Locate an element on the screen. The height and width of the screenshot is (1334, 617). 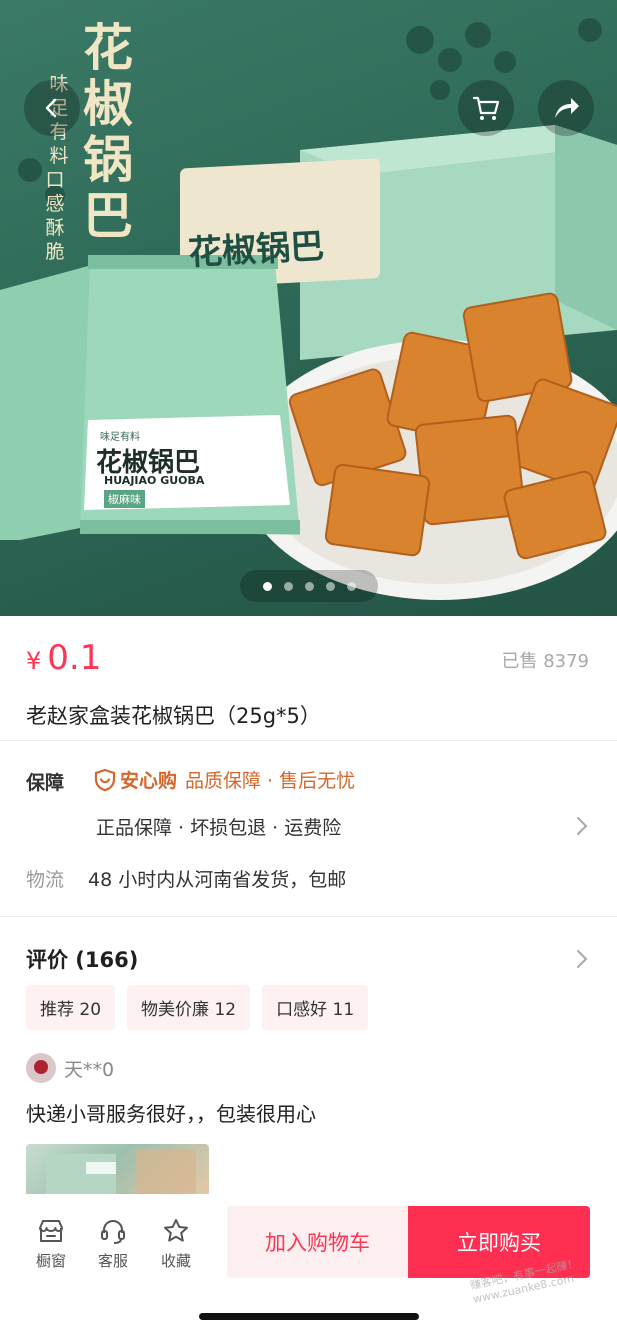
bag-flavor: 椒麻味 is located at coordinates (124, 499).